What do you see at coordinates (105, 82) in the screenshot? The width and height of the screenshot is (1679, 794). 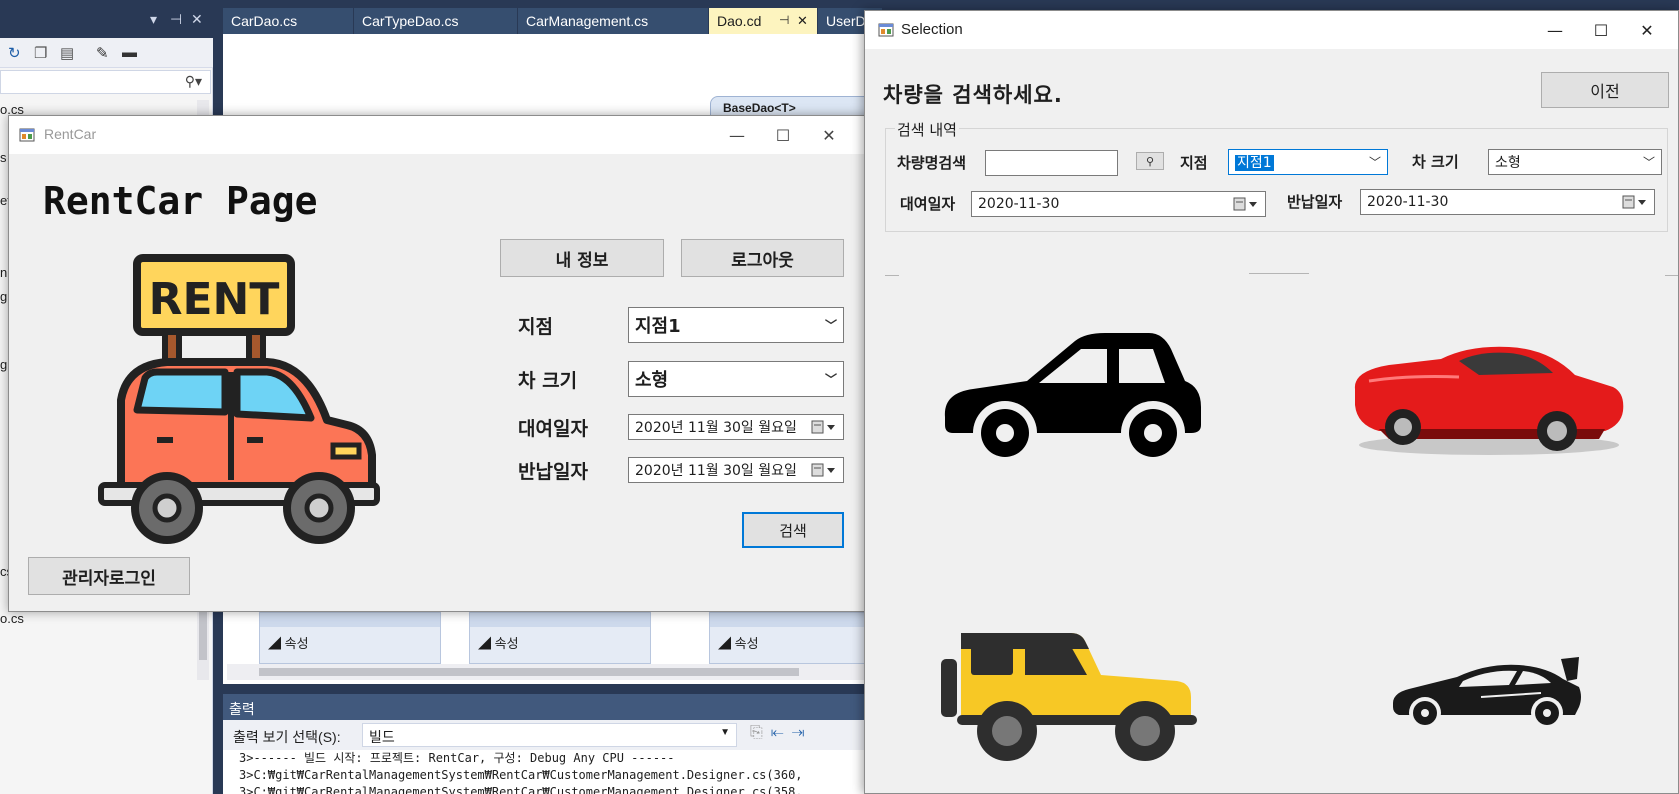 I see `solution-search-input: ⚲▾` at bounding box center [105, 82].